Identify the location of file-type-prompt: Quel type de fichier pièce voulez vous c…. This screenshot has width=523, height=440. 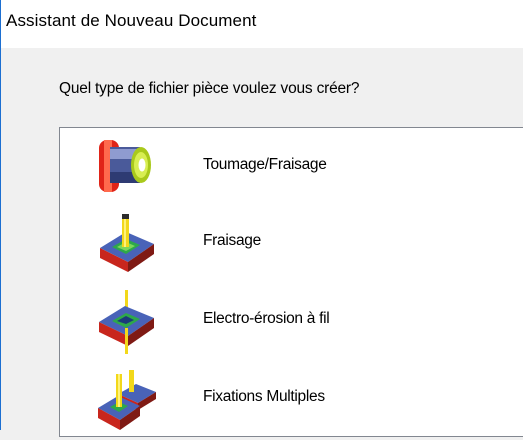
(209, 88).